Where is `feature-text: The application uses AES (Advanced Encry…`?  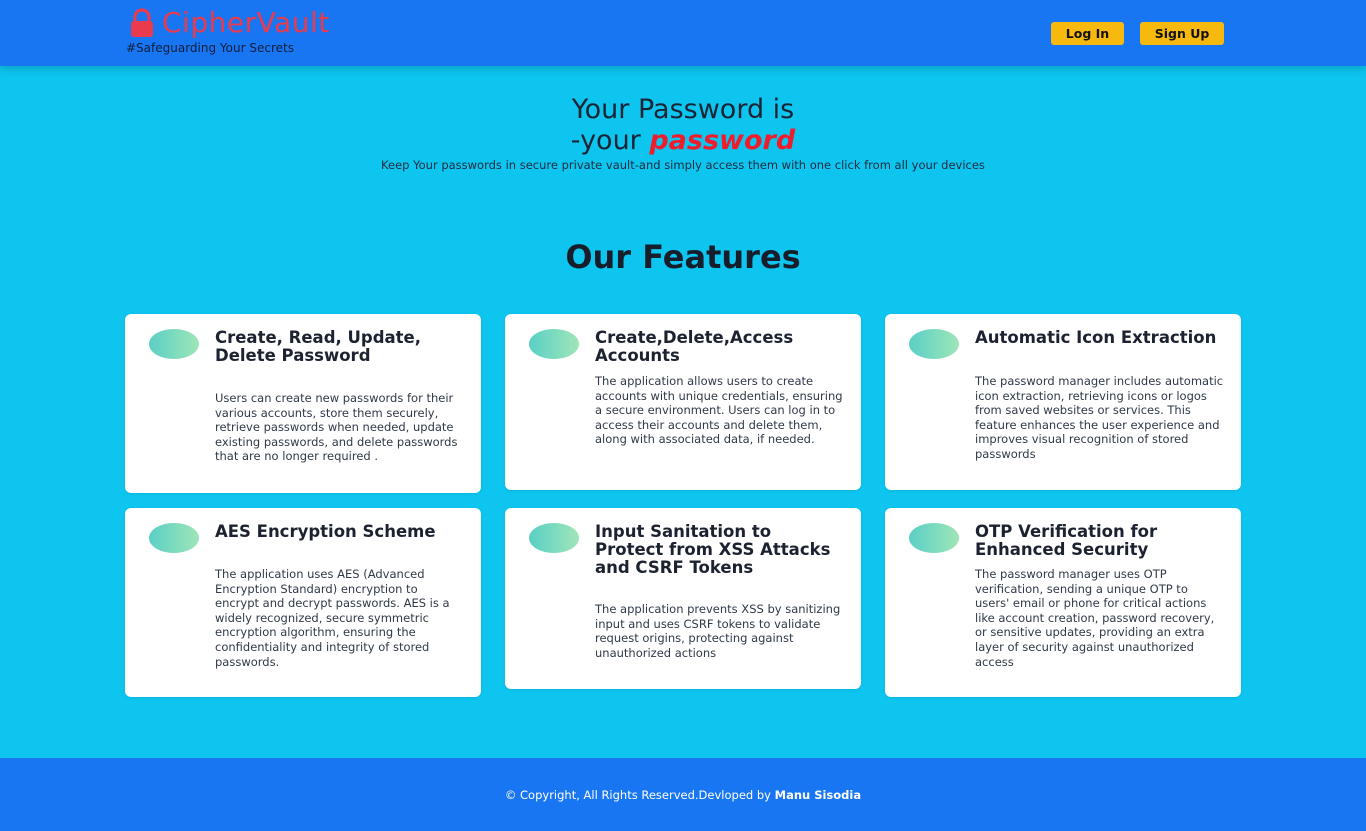
feature-text: The application uses AES (Advanced Encry… is located at coordinates (332, 618).